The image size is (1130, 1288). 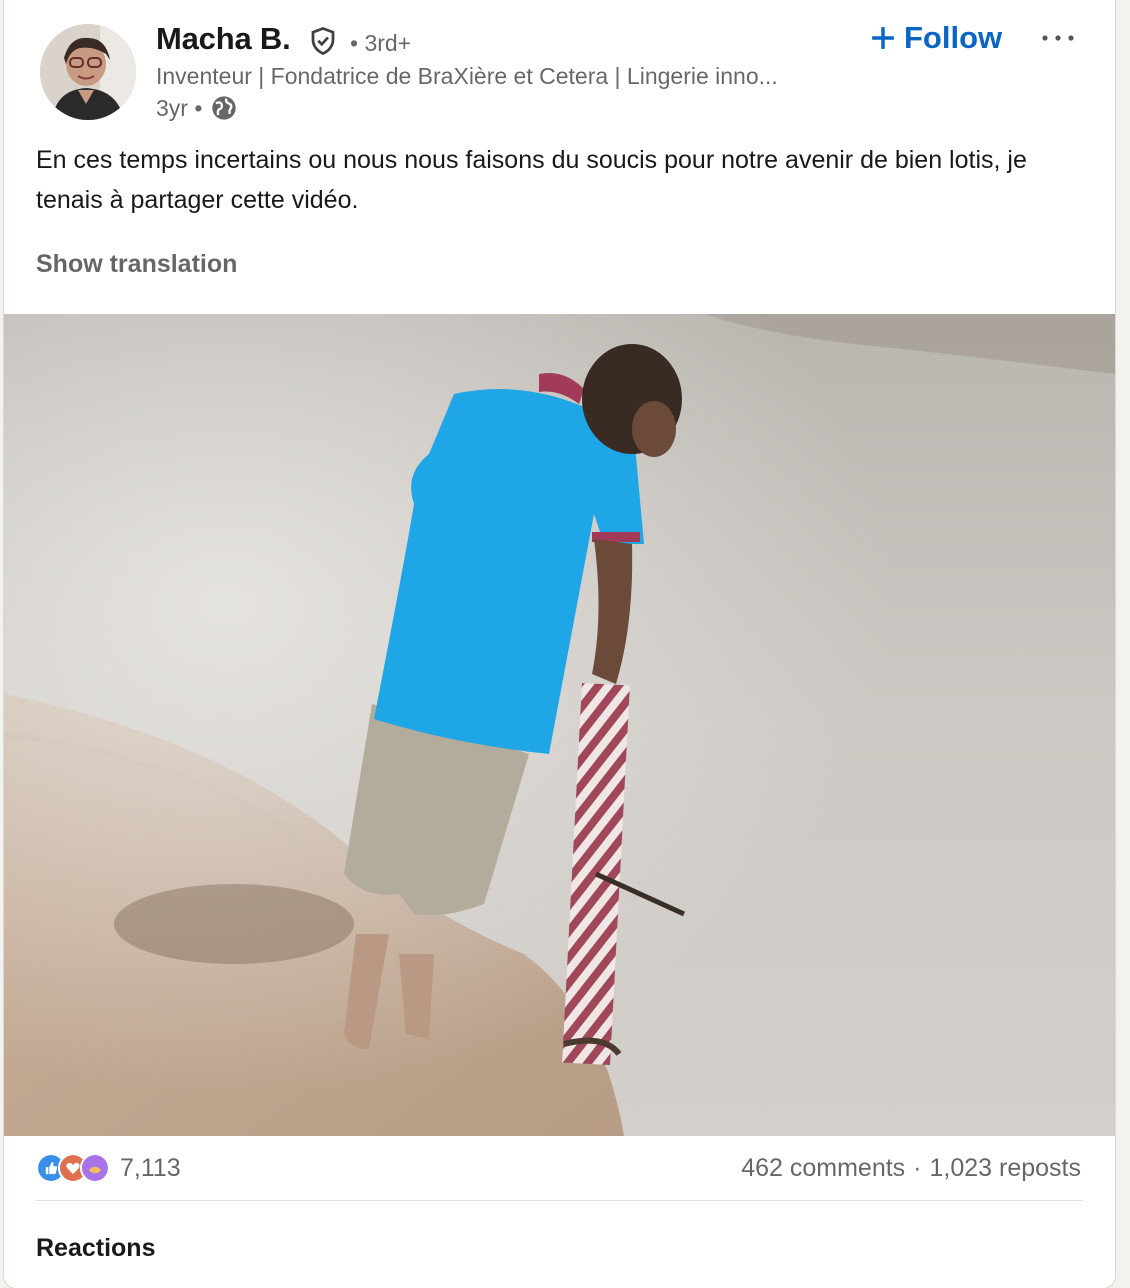 I want to click on reactions-section-heading: Reactions, so click(x=96, y=1248).